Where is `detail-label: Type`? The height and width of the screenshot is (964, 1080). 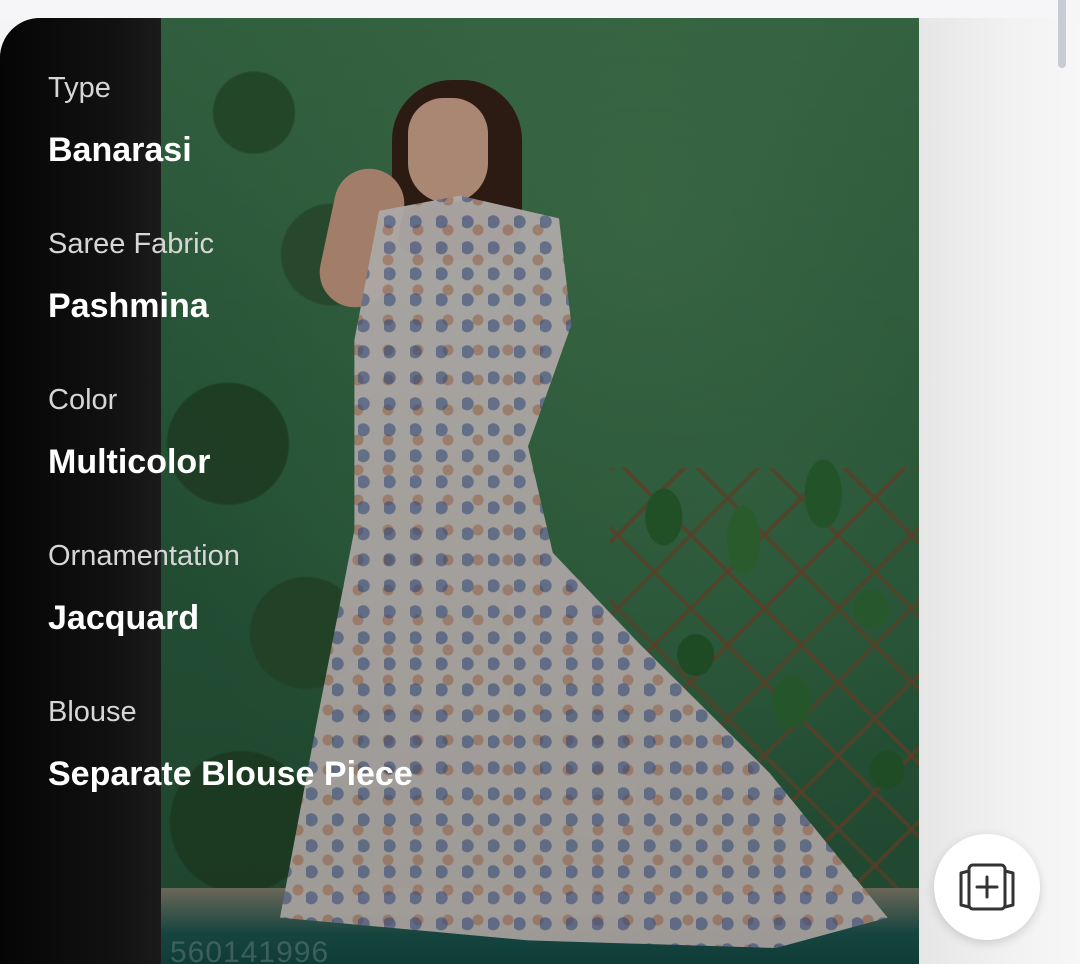 detail-label: Type is located at coordinates (79, 88).